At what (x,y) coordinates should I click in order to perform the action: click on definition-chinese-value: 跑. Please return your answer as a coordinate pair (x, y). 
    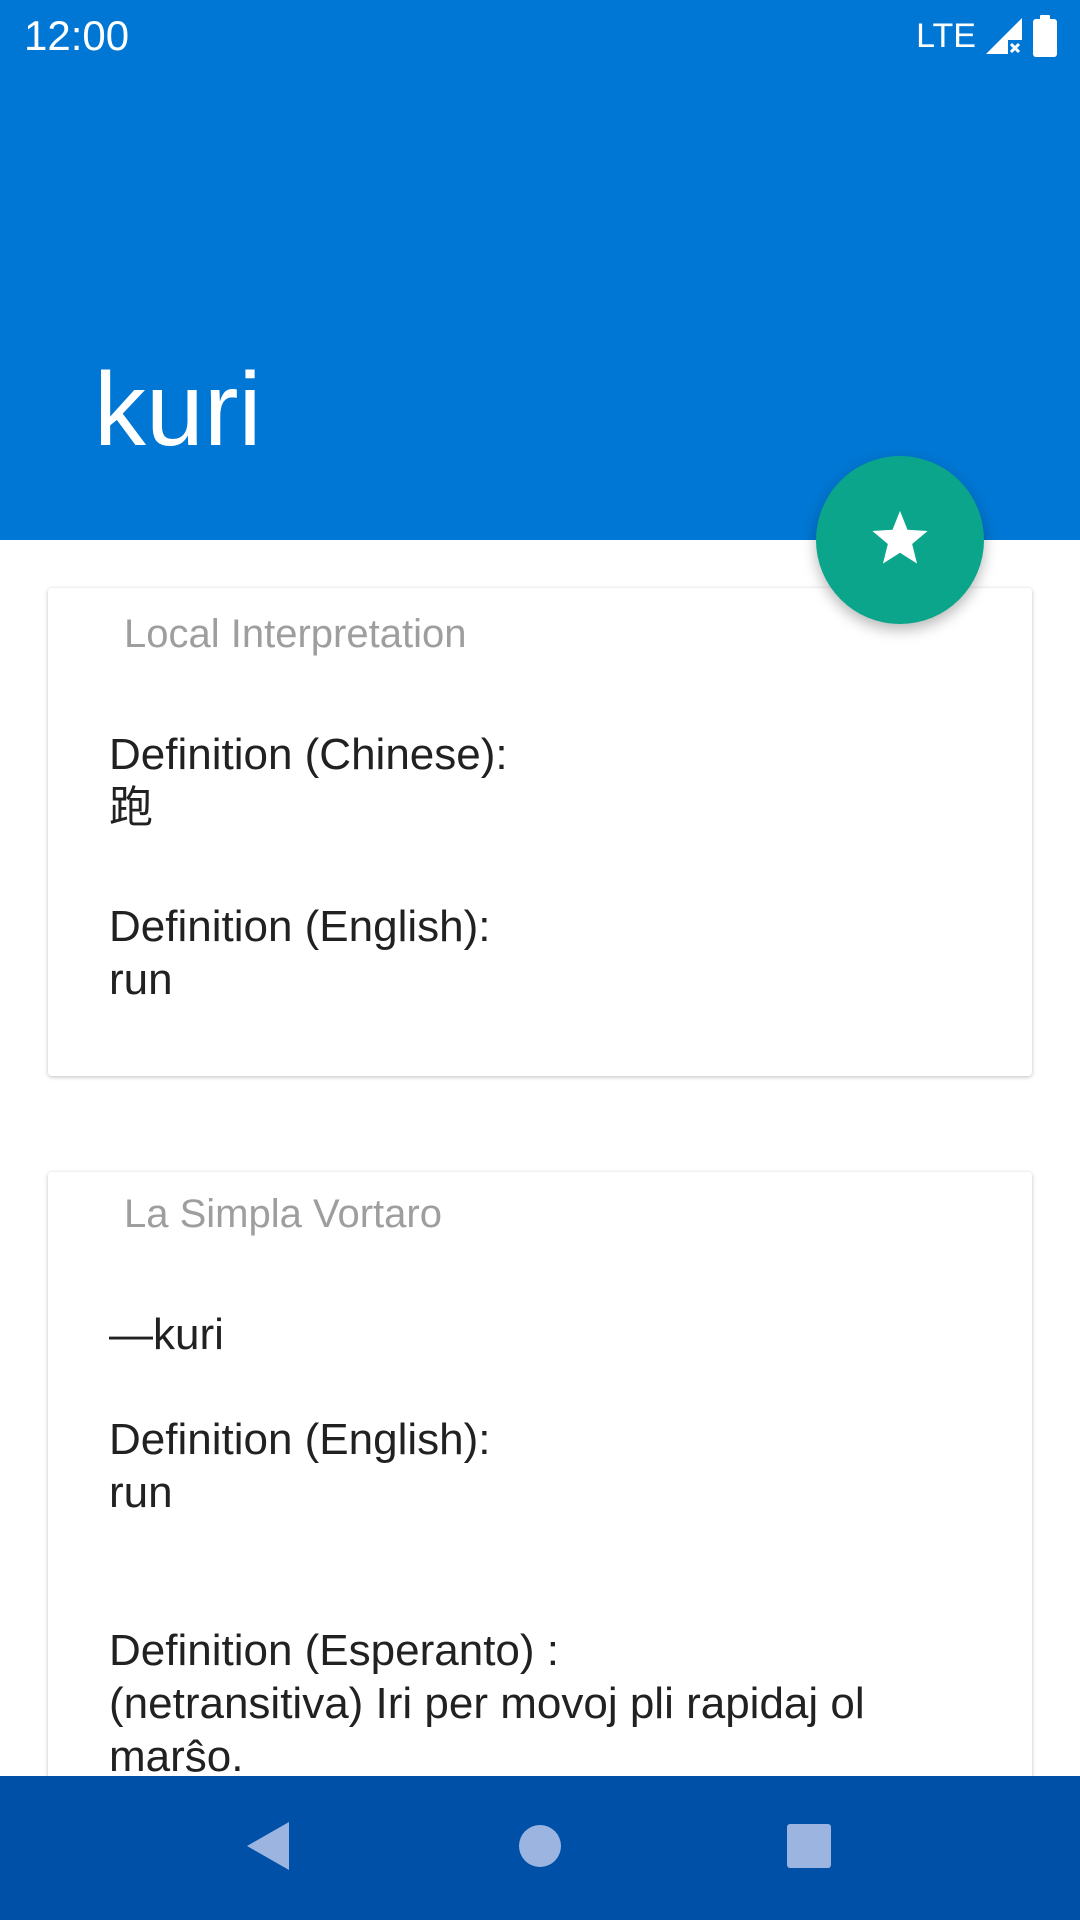
    Looking at the image, I should click on (131, 807).